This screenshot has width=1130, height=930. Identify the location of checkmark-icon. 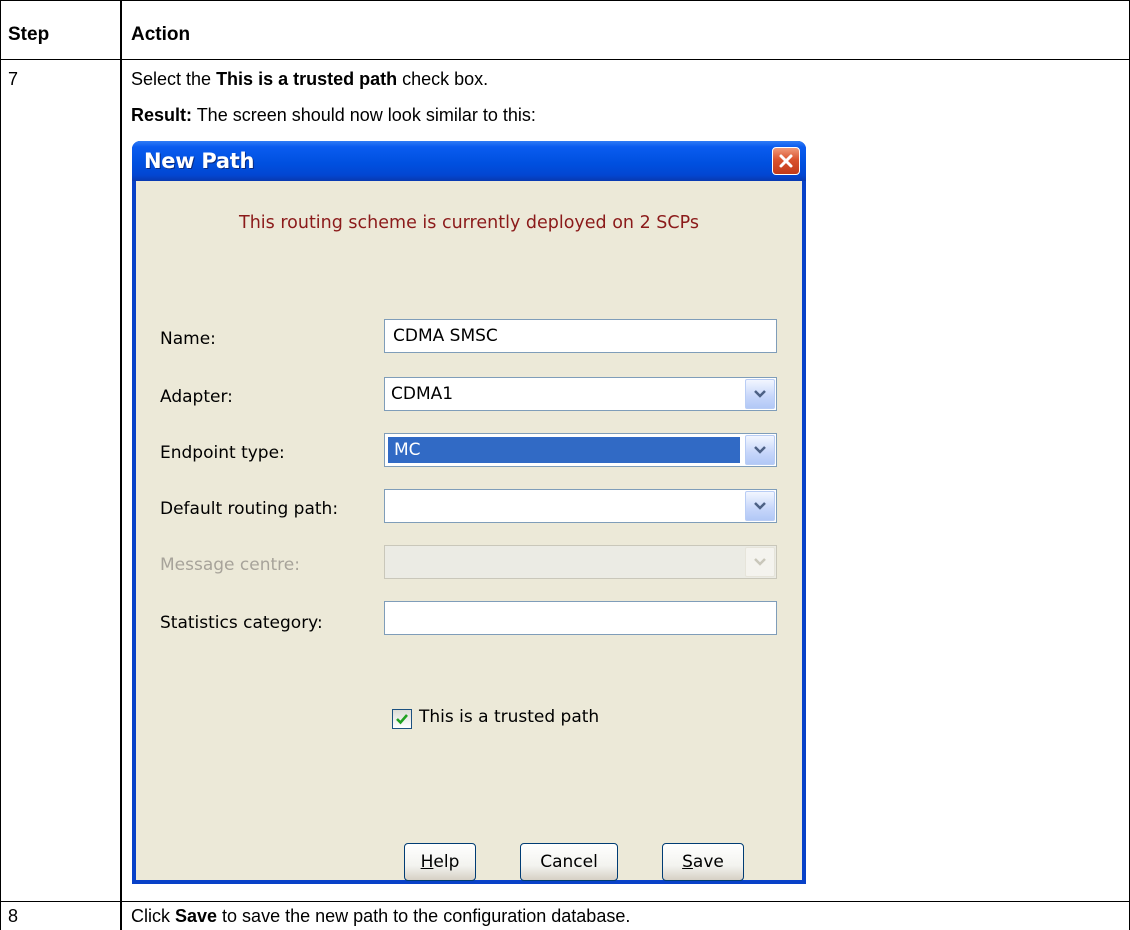
(402, 719).